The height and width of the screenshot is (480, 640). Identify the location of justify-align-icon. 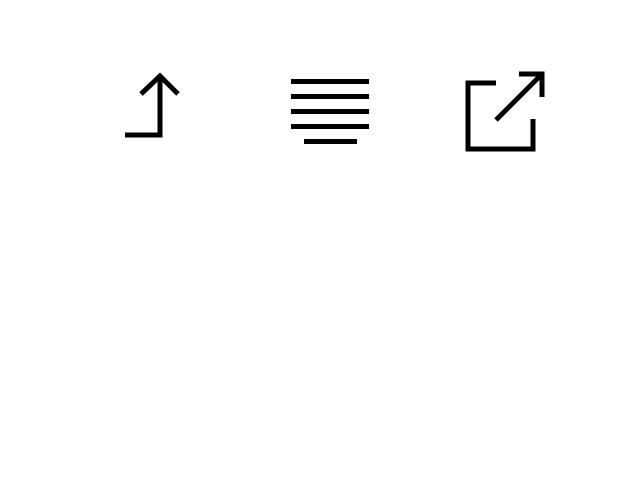
(331, 111).